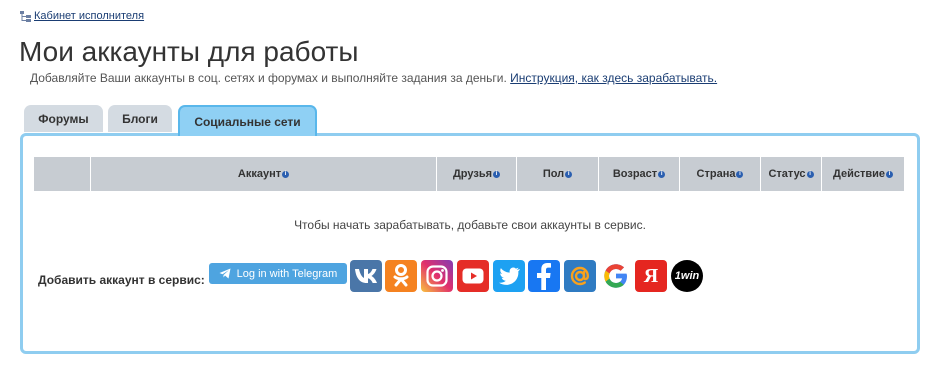 Image resolution: width=936 pixels, height=373 pixels. What do you see at coordinates (62, 174) in the screenshot?
I see `col-select` at bounding box center [62, 174].